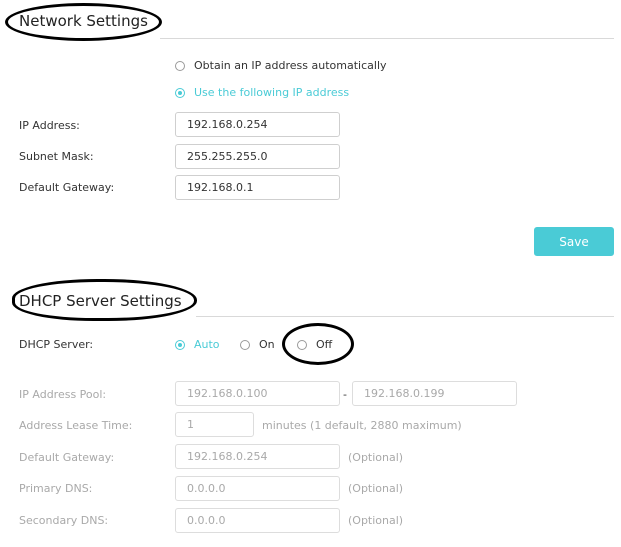 This screenshot has height=547, width=621. I want to click on radio-dhcp-on: On, so click(257, 344).